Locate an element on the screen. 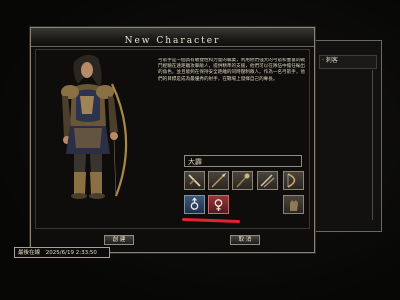 The image size is (400, 300). female-gender-button is located at coordinates (218, 204).